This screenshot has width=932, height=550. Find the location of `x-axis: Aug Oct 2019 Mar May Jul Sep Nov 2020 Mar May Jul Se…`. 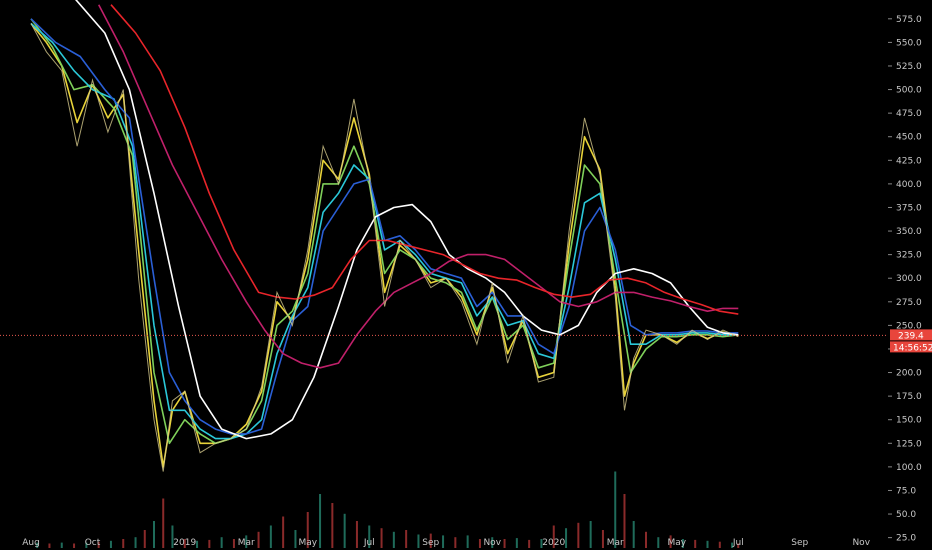

x-axis: Aug Oct 2019 Mar May Jul Sep Nov 2020 Mar May Jul Se… is located at coordinates (446, 543).